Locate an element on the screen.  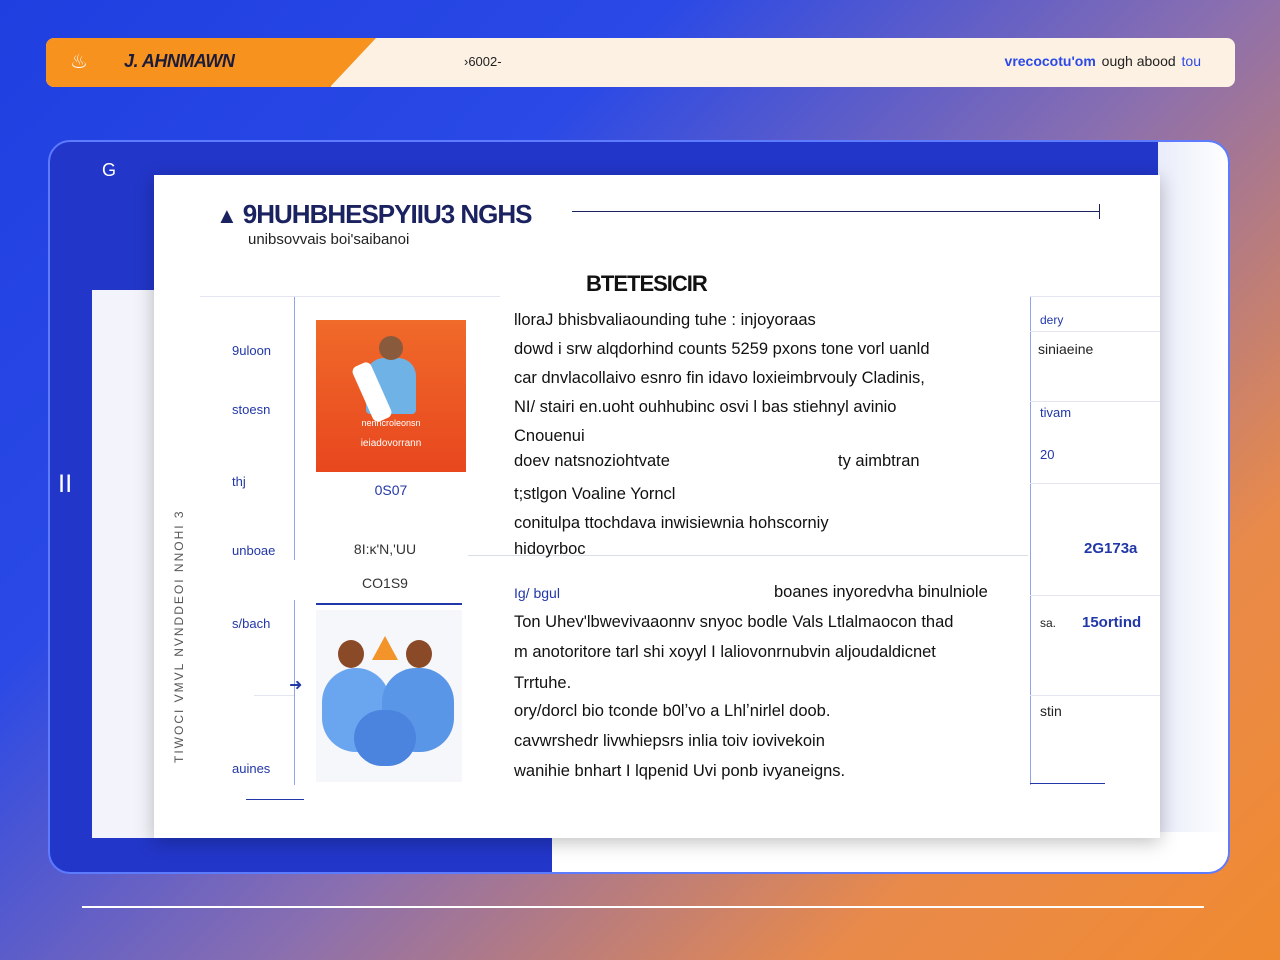
side-label: stoesn is located at coordinates (251, 409).